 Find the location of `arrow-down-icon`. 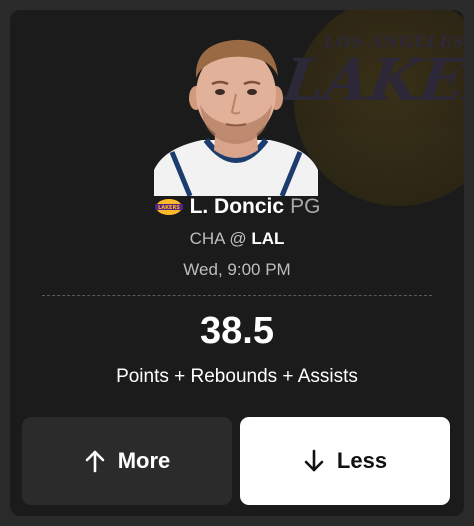

arrow-down-icon is located at coordinates (314, 461).